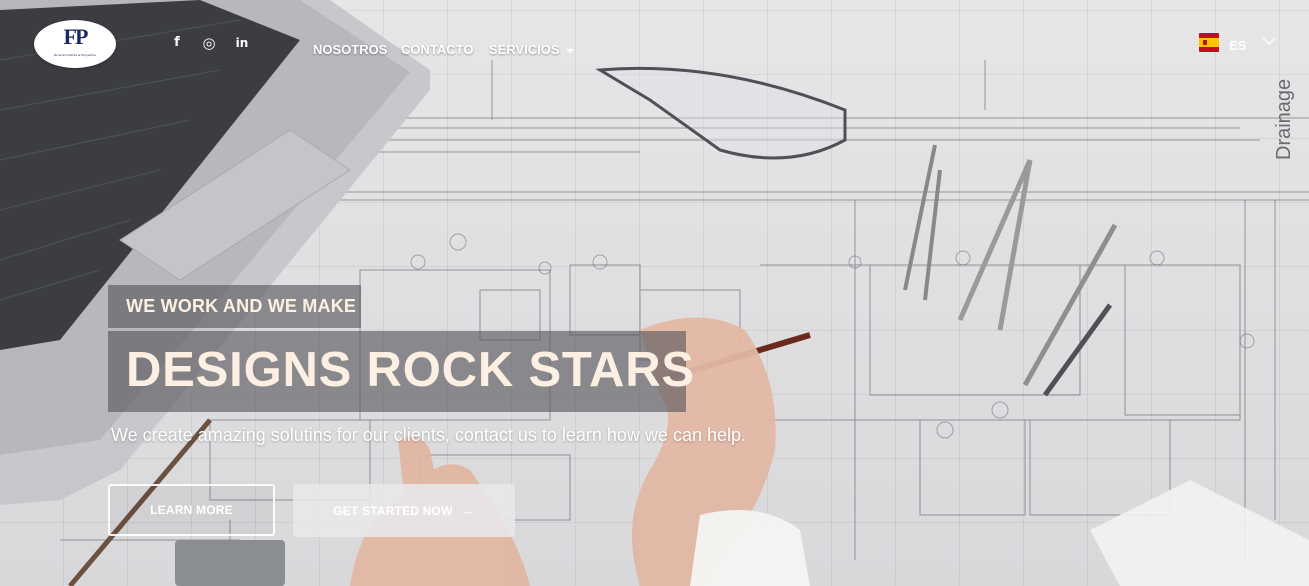  I want to click on nav-servicios: SERVICIOS, so click(531, 49).